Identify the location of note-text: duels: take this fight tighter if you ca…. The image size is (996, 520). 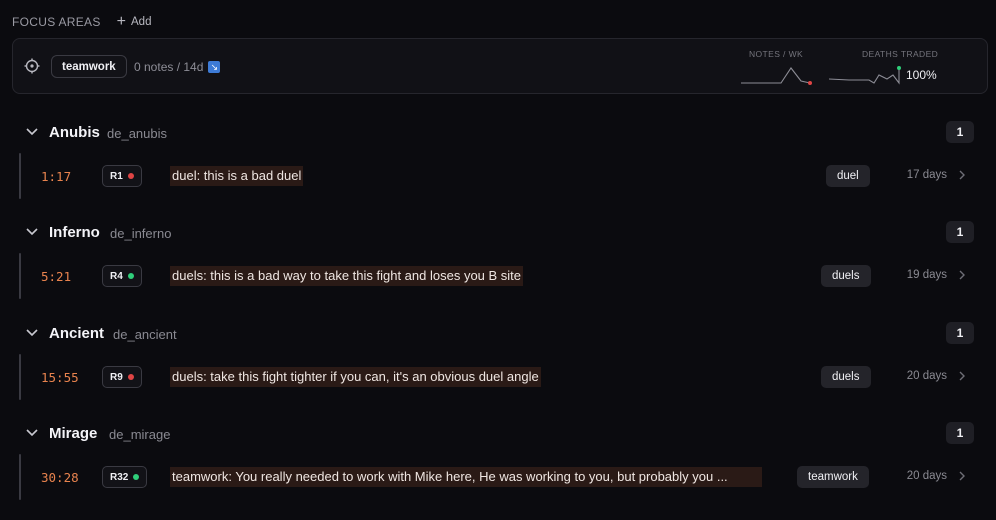
(355, 377).